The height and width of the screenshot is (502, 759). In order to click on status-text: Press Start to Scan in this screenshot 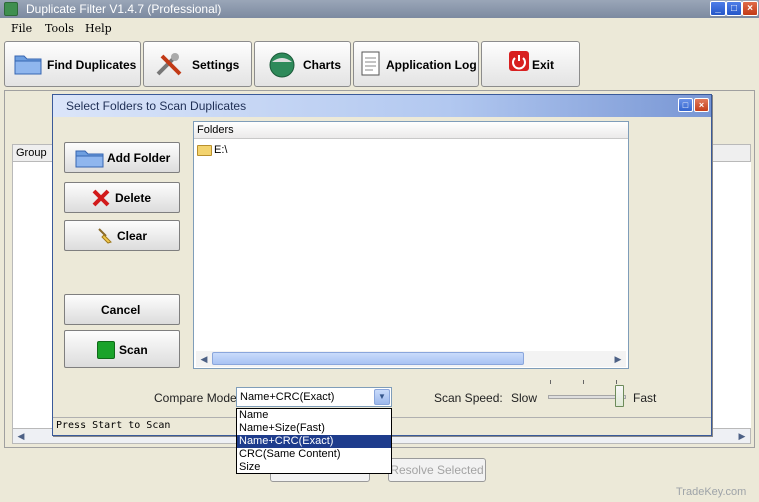, I will do `click(113, 425)`.